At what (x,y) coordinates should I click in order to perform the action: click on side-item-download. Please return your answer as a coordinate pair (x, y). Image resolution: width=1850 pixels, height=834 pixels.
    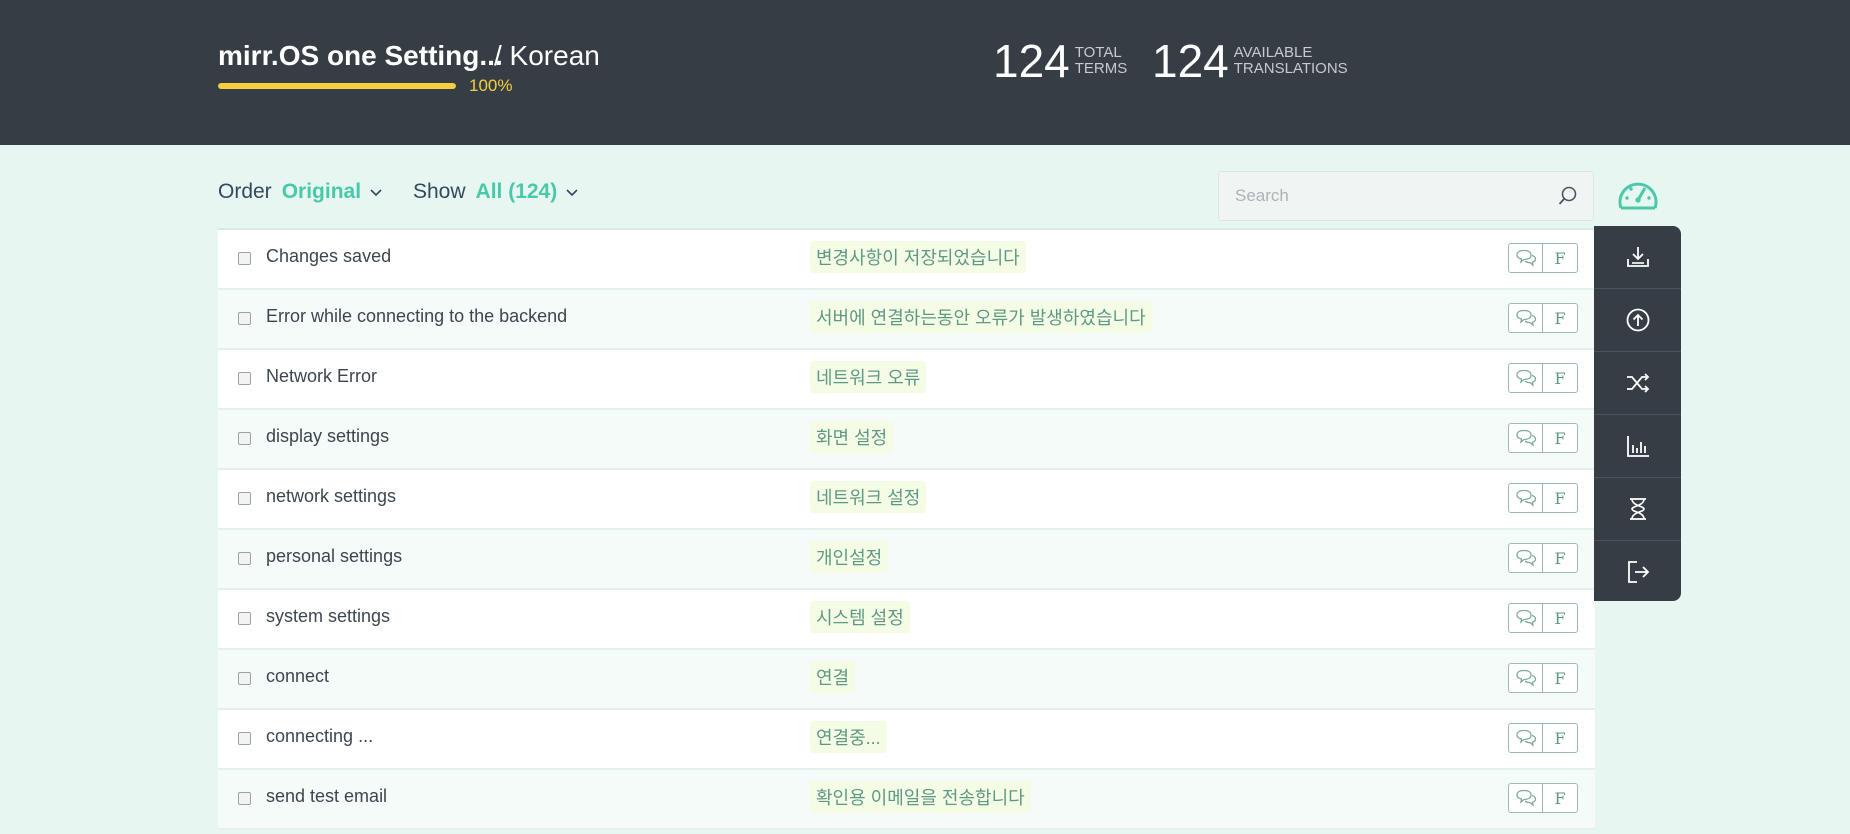
    Looking at the image, I should click on (1637, 257).